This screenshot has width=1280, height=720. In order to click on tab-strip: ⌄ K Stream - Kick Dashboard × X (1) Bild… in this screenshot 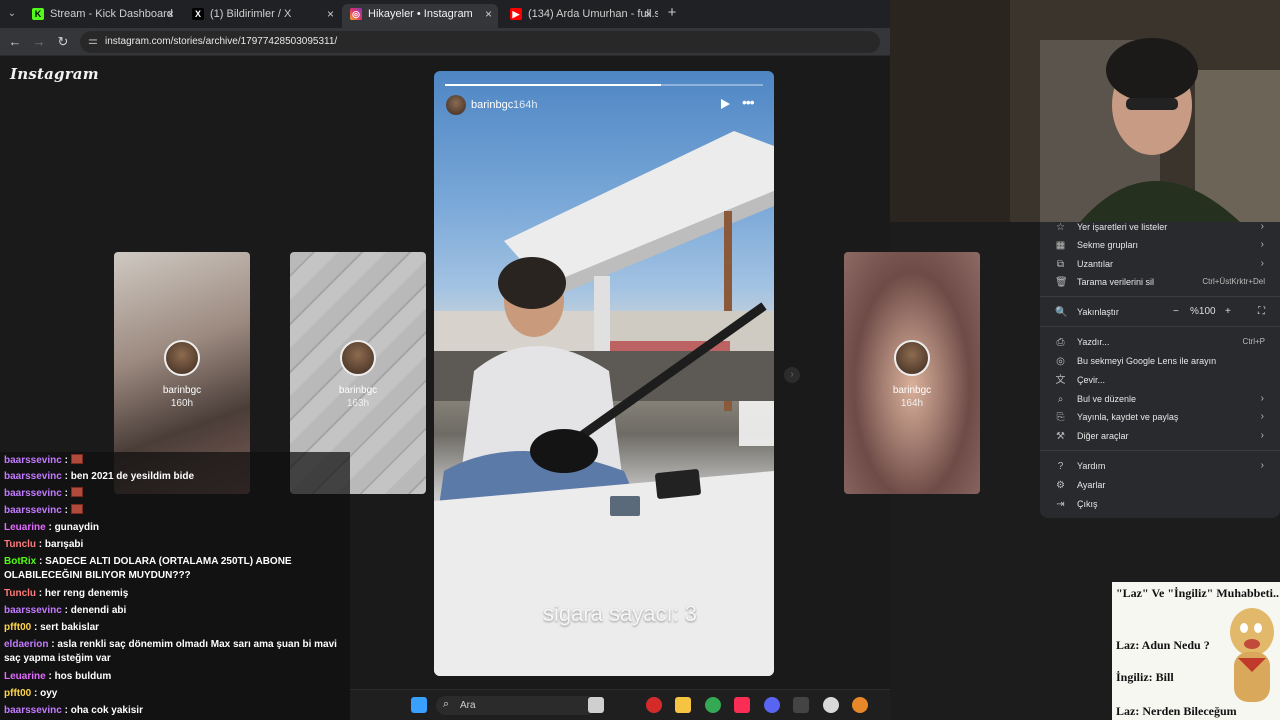, I will do `click(445, 14)`.